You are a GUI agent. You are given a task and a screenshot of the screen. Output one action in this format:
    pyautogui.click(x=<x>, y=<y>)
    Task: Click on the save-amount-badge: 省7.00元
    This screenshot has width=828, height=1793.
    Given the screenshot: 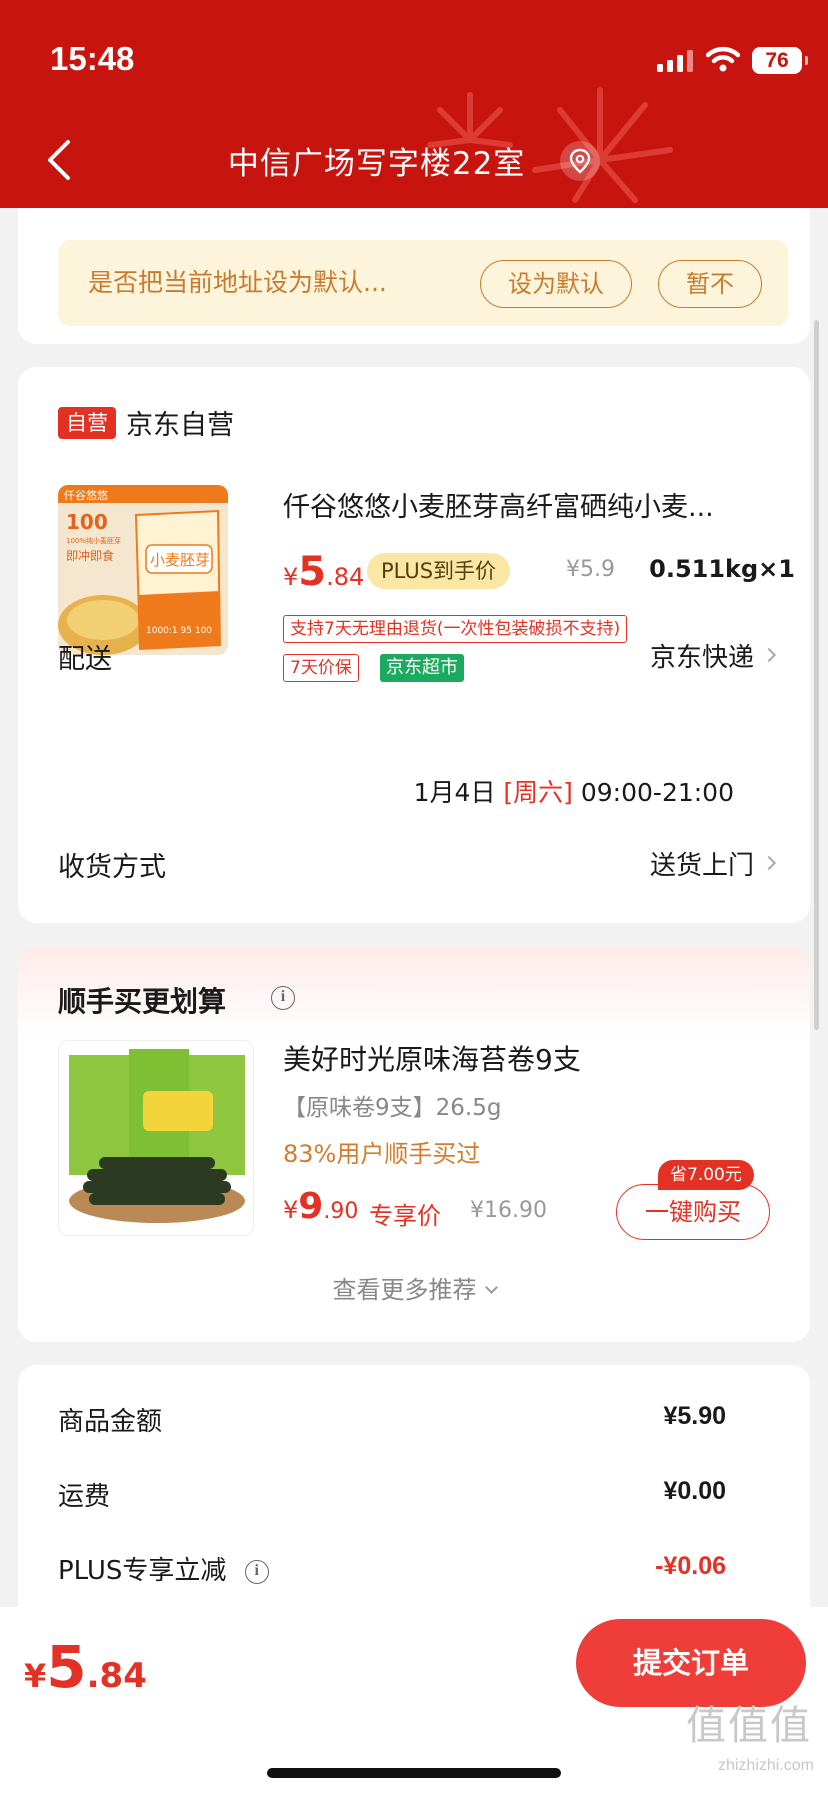 What is the action you would take?
    pyautogui.click(x=706, y=1175)
    